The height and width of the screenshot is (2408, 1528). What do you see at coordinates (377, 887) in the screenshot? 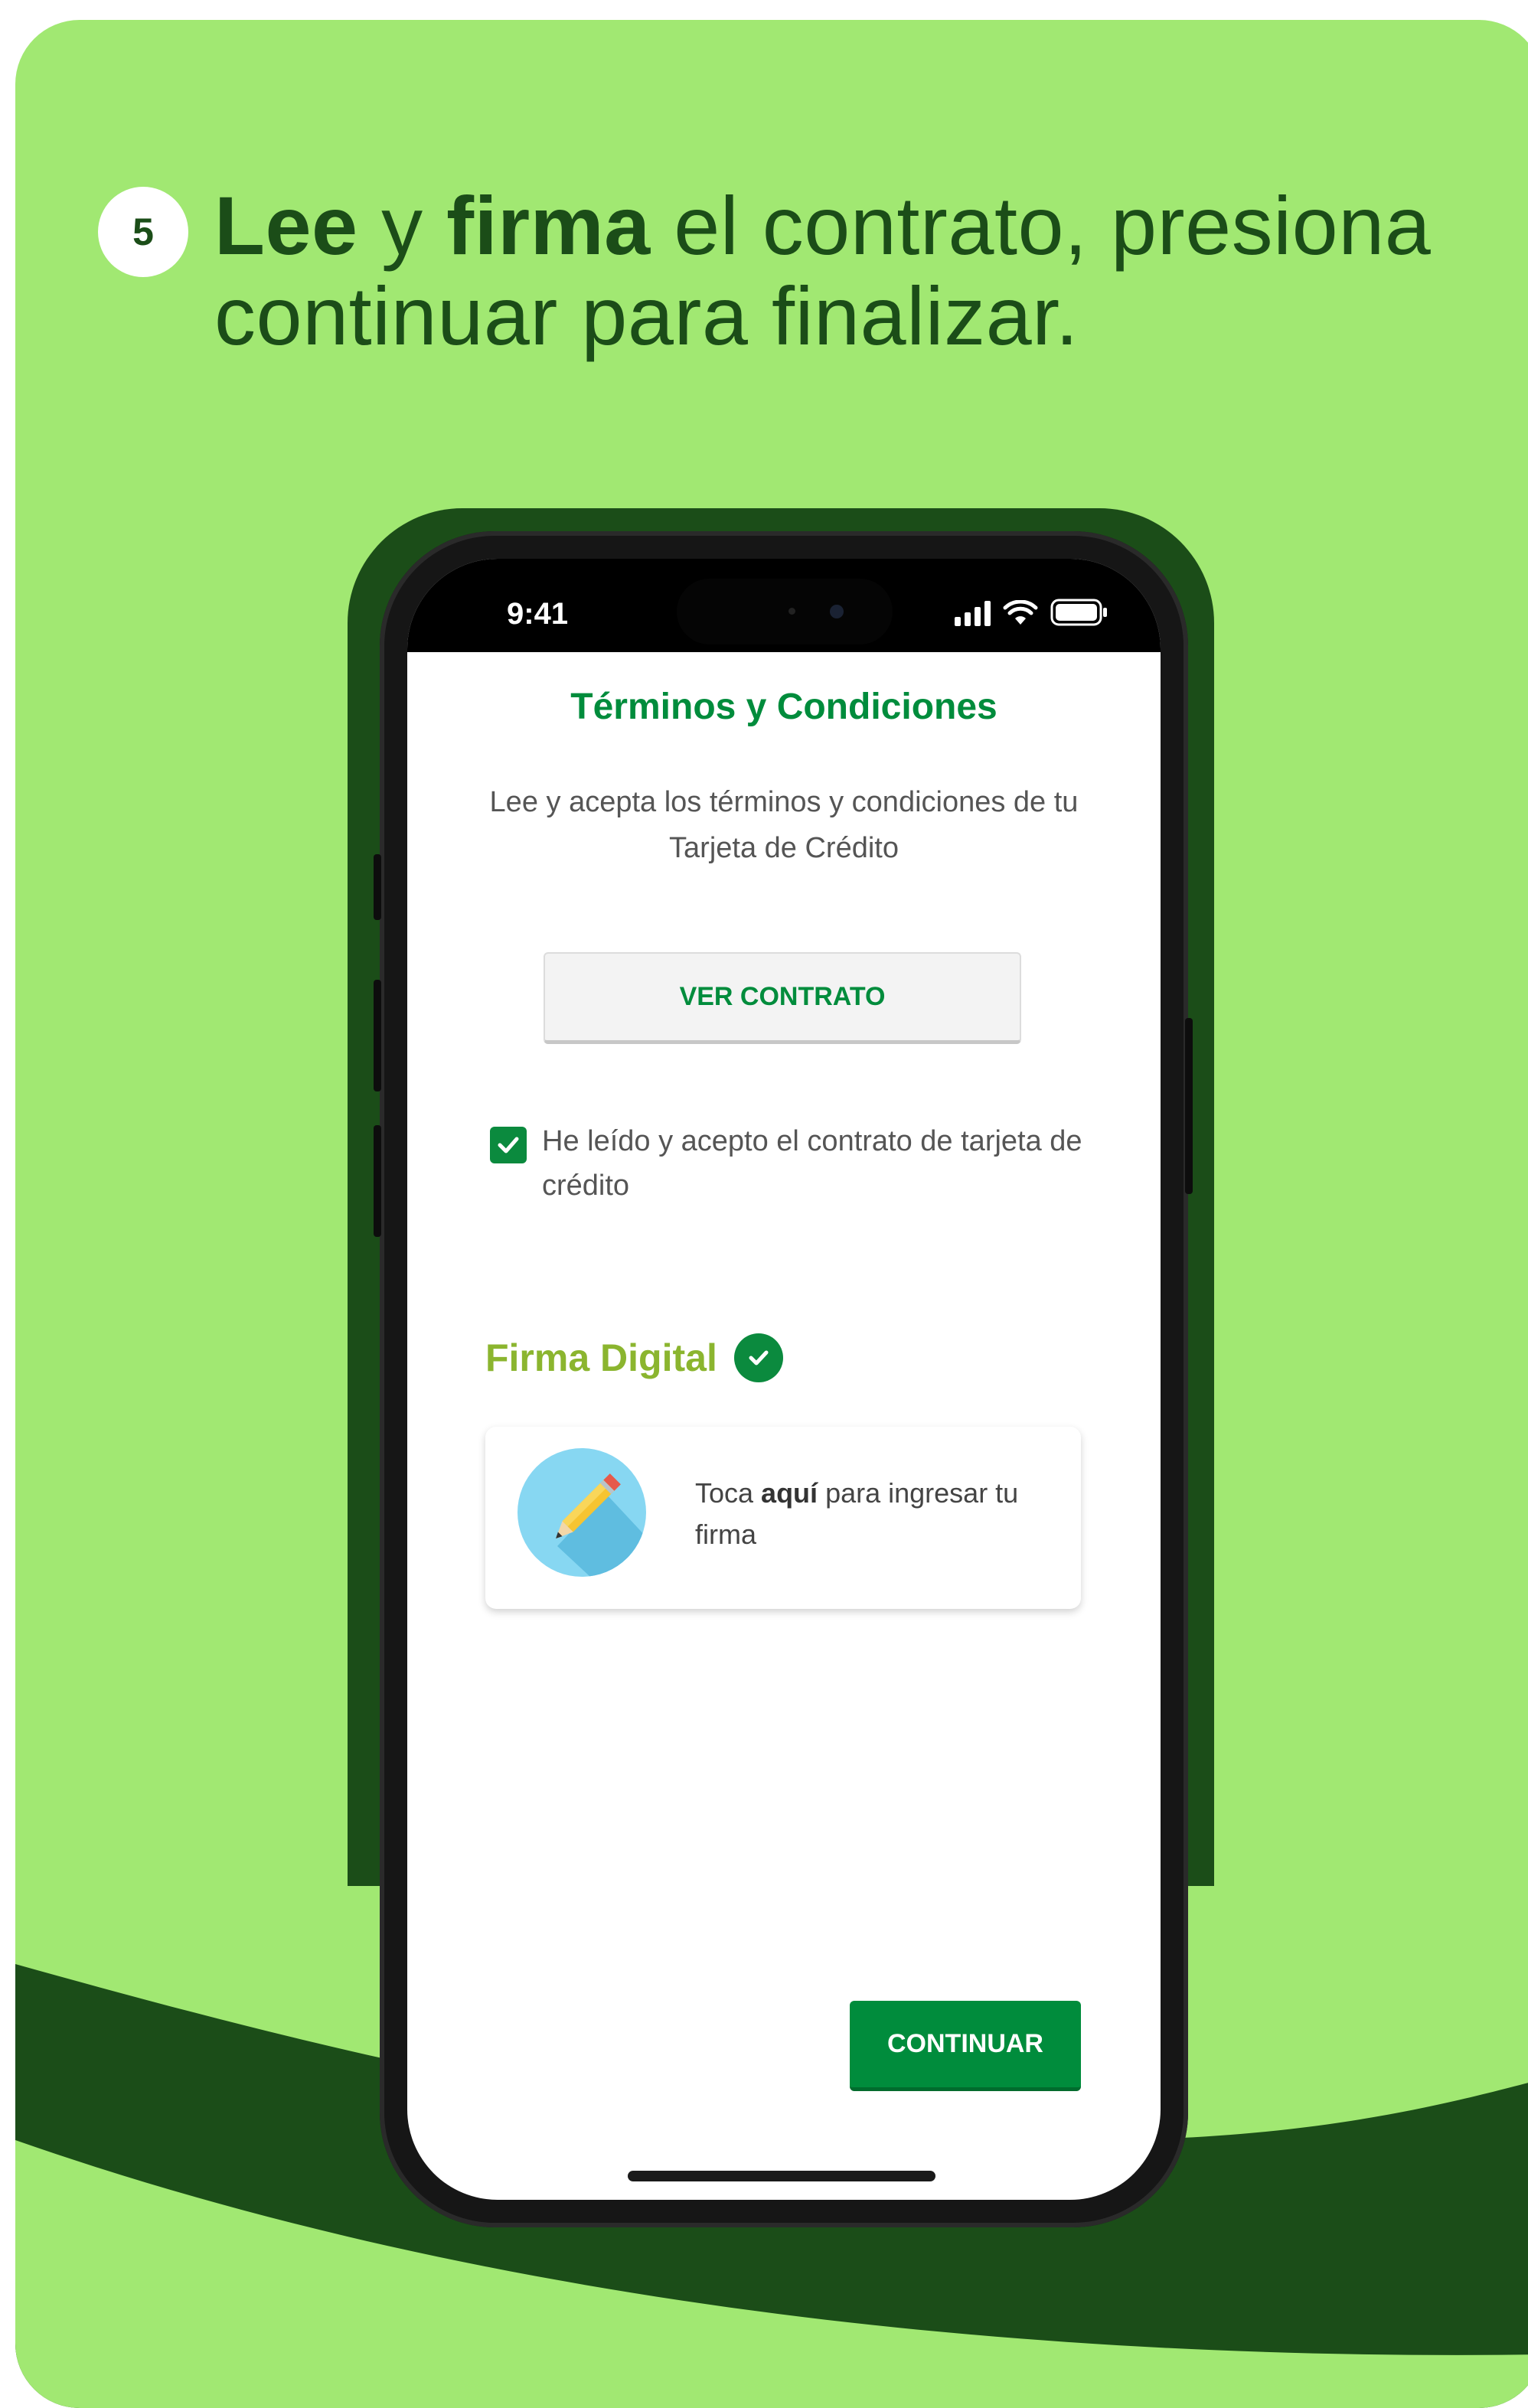
I see `phone-action-button` at bounding box center [377, 887].